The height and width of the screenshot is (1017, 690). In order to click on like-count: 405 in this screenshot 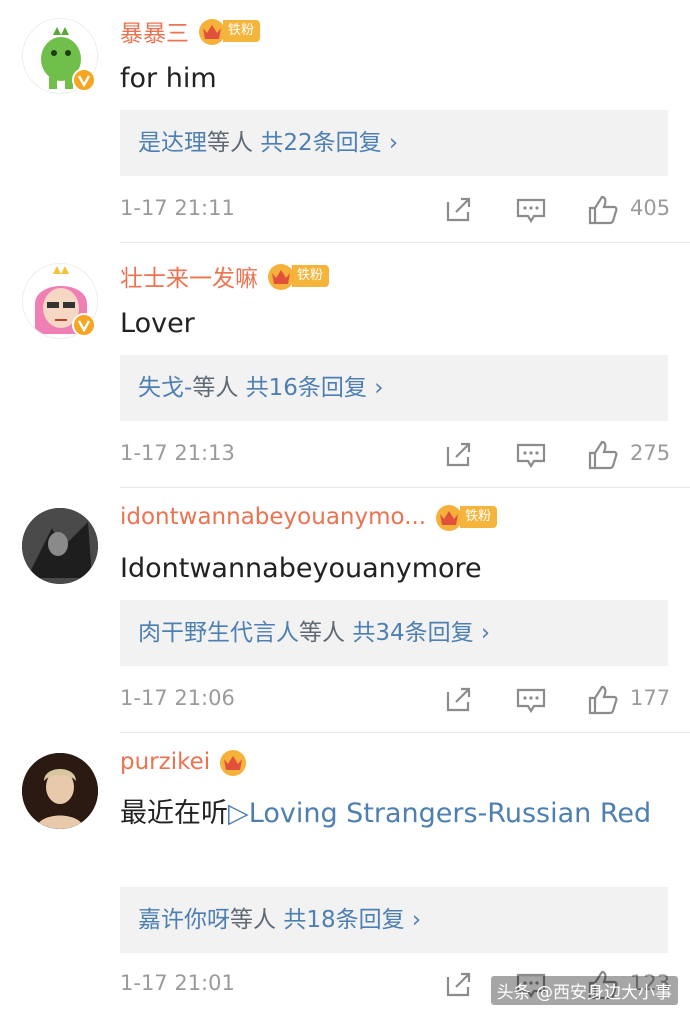, I will do `click(650, 208)`.